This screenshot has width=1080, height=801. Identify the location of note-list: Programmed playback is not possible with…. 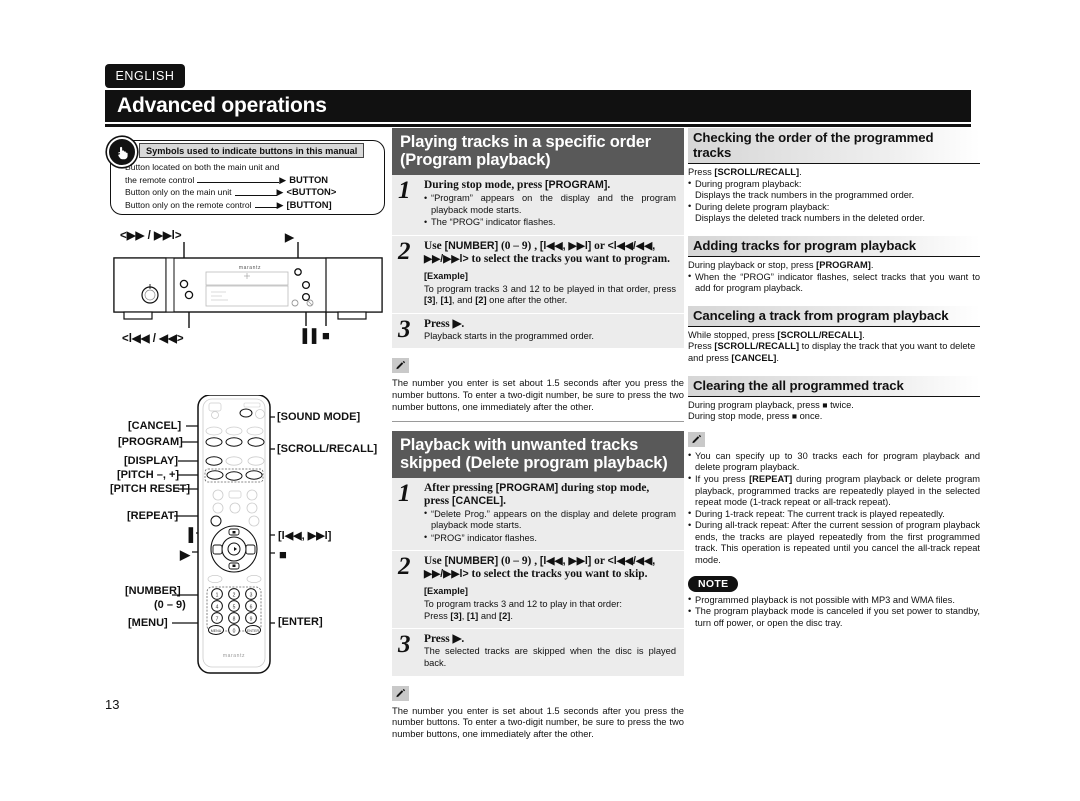
(834, 612).